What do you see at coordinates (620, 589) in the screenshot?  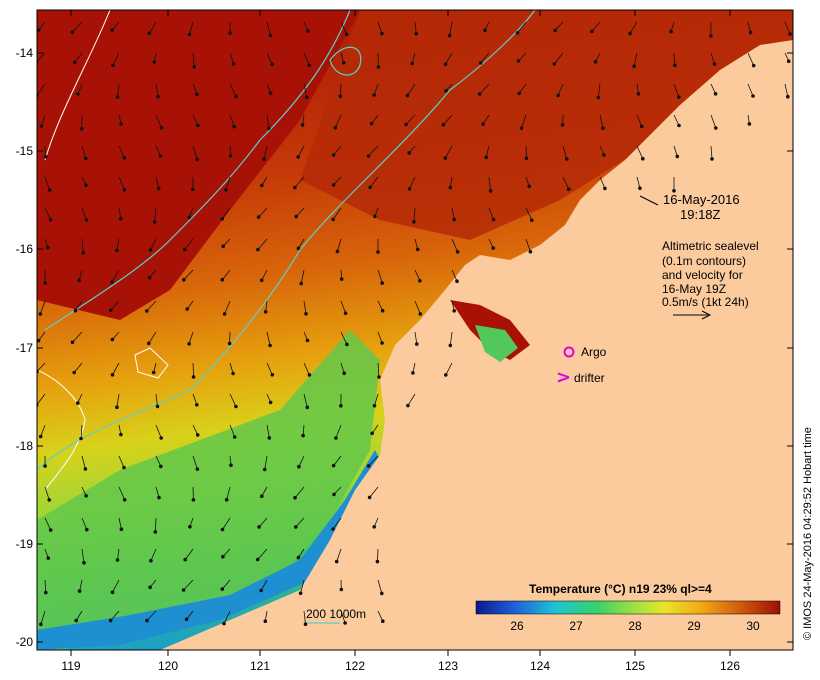 I see `colorbar-title: Temperature (°C) n19 23% ql>=4` at bounding box center [620, 589].